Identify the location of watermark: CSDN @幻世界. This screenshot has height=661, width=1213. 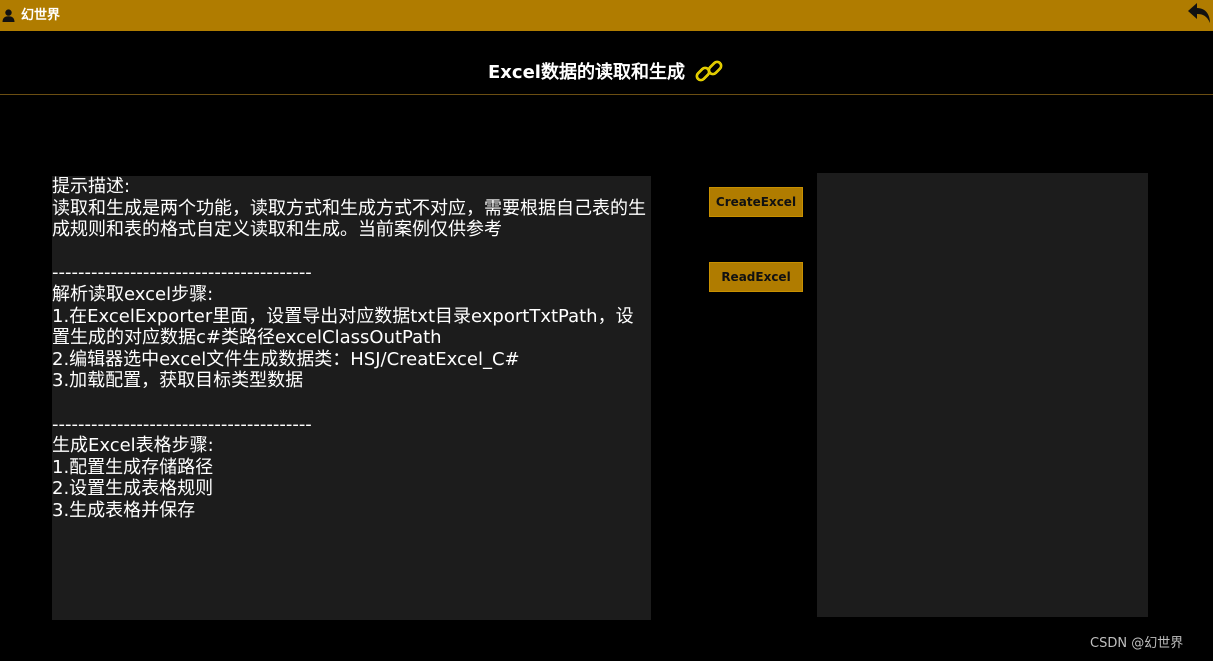
(1137, 643).